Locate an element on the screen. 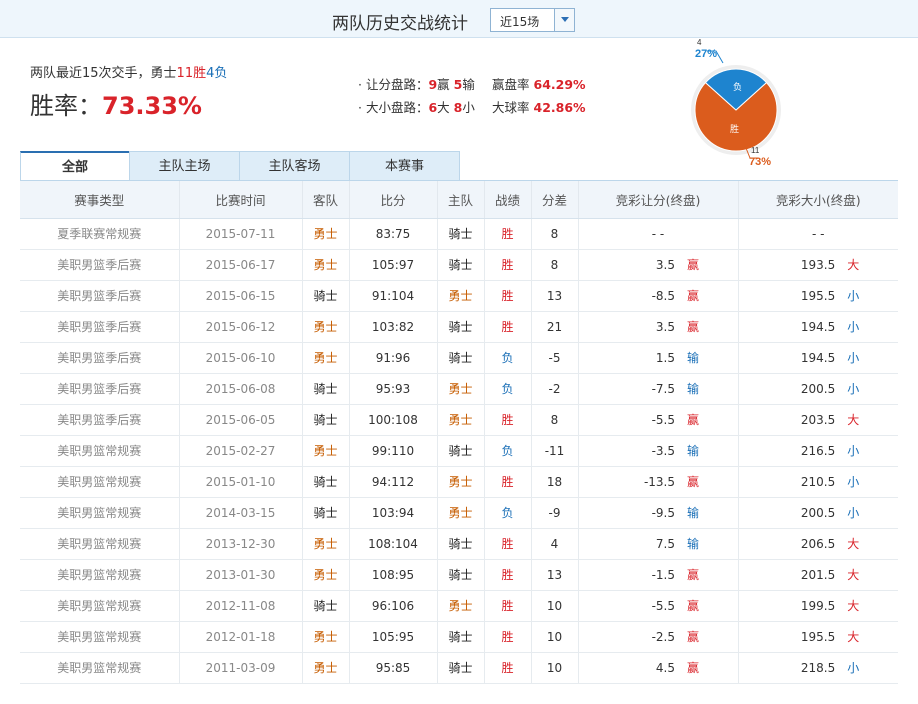 The image size is (918, 704). over-under-value: 200.5 is located at coordinates (818, 389).